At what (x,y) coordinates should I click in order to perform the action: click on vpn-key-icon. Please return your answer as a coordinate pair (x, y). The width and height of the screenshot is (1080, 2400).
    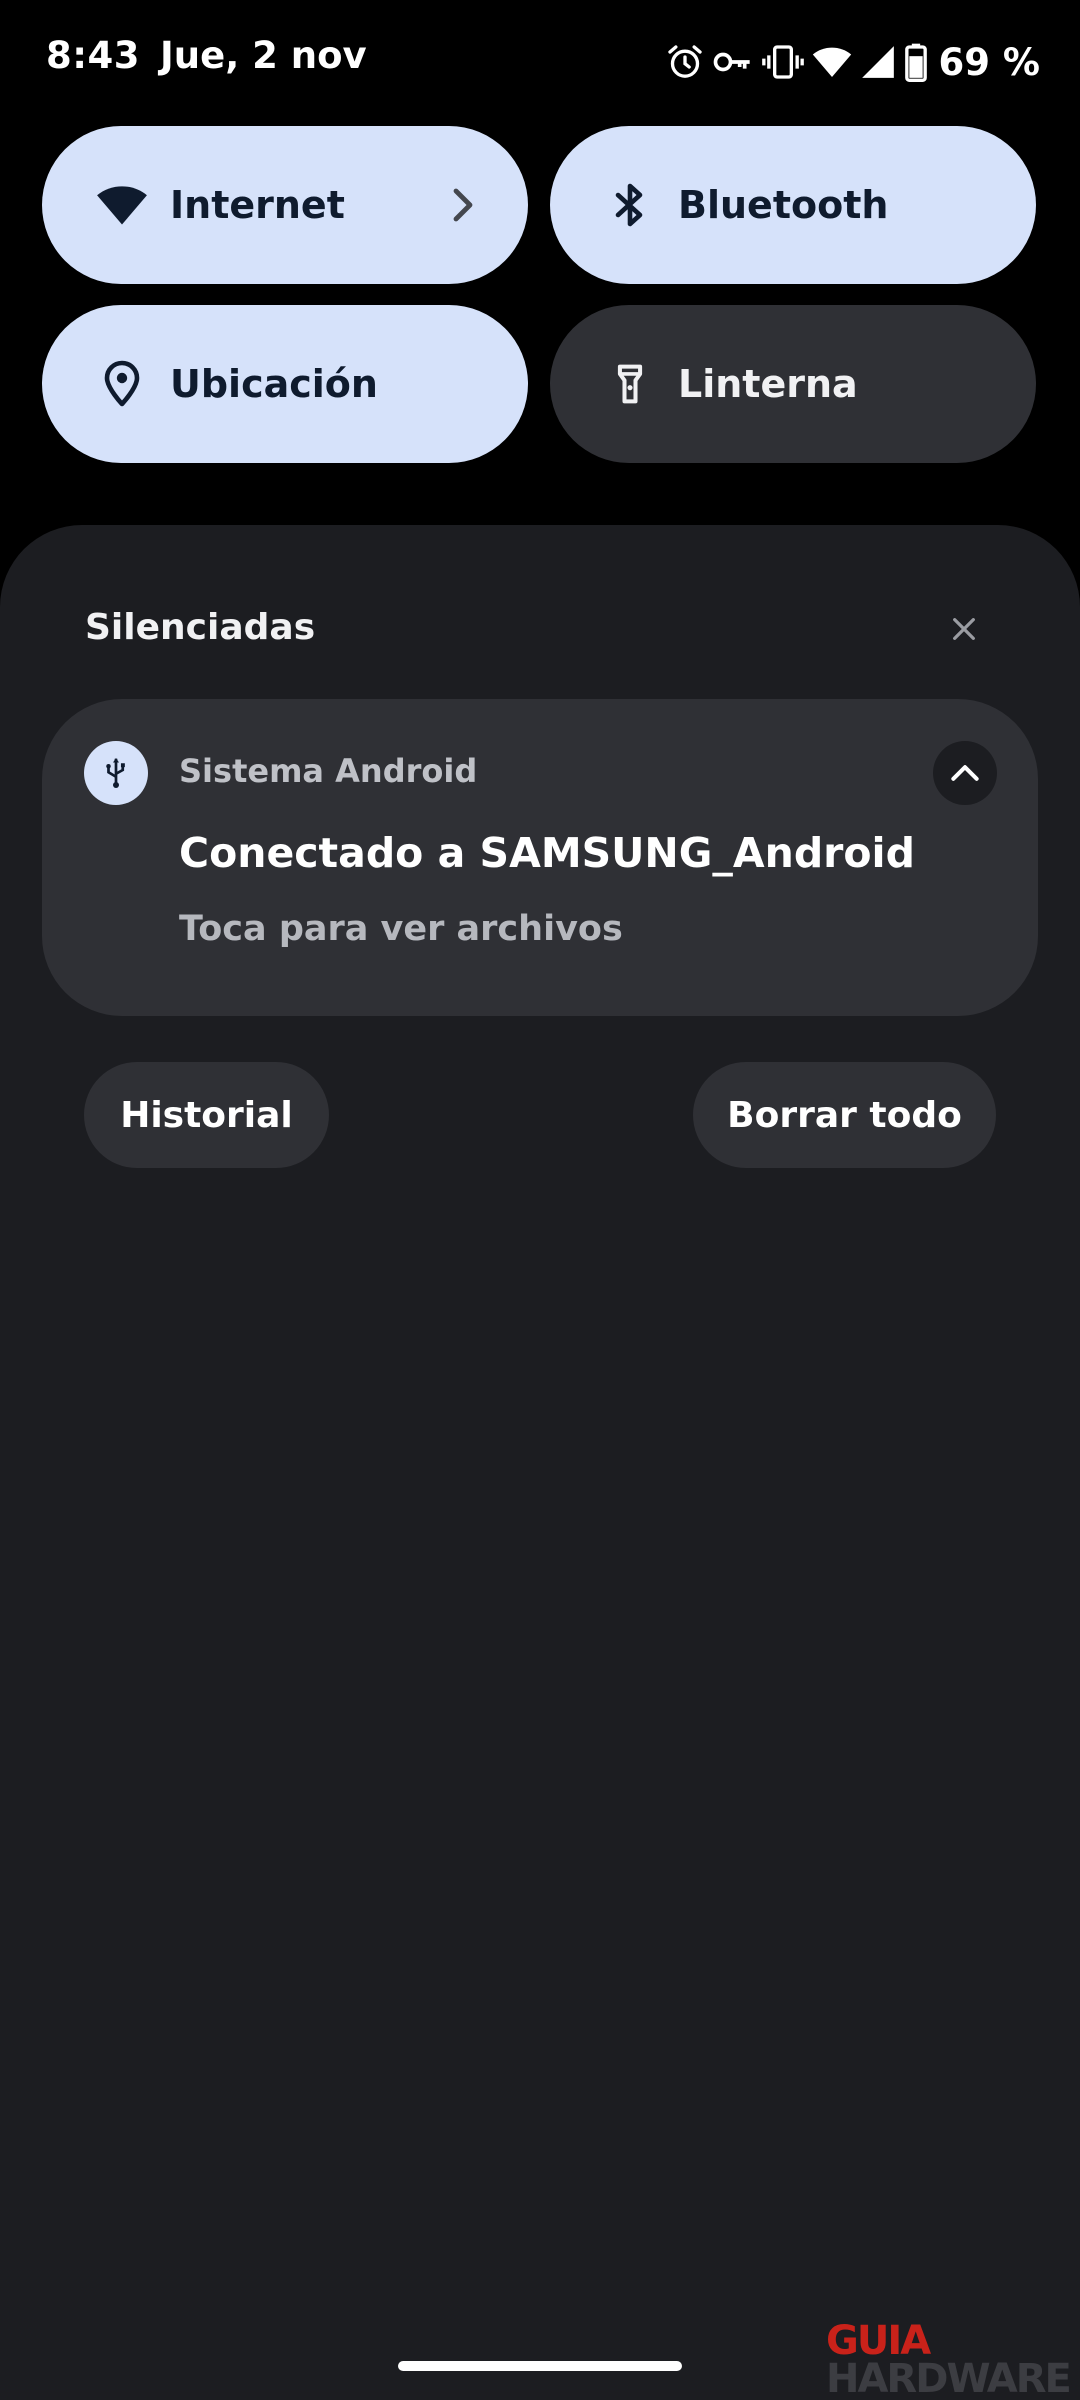
    Looking at the image, I should click on (733, 62).